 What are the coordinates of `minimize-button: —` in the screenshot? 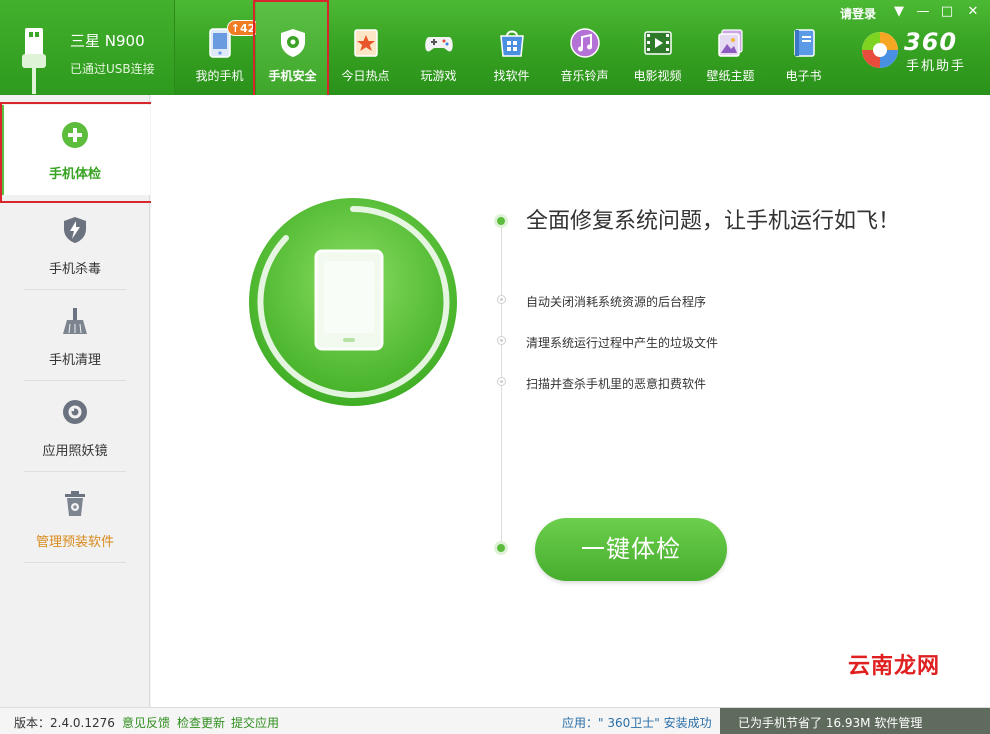 It's located at (923, 12).